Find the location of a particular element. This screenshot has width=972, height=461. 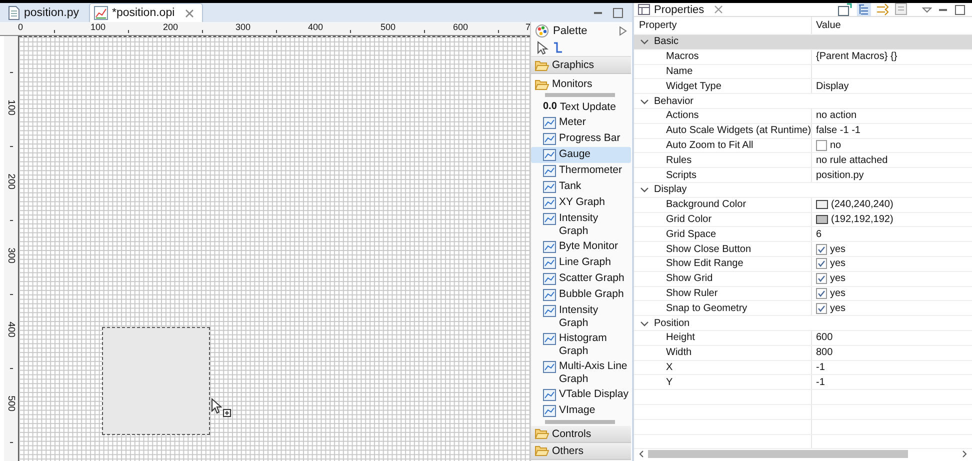

palette-item: Thermometer is located at coordinates (581, 170).